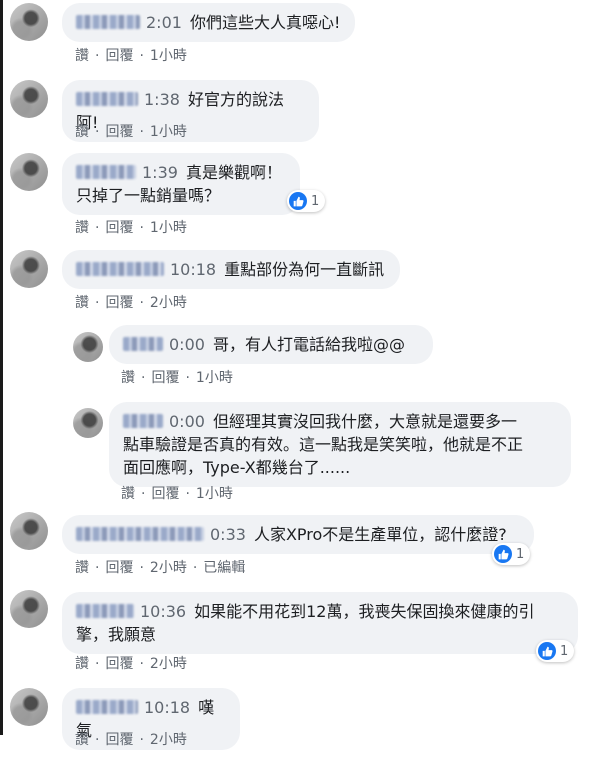 This screenshot has height=760, width=616. I want to click on comment-bubble: 0:33 人家XPro不是生產單位，認什麼證?, so click(298, 534).